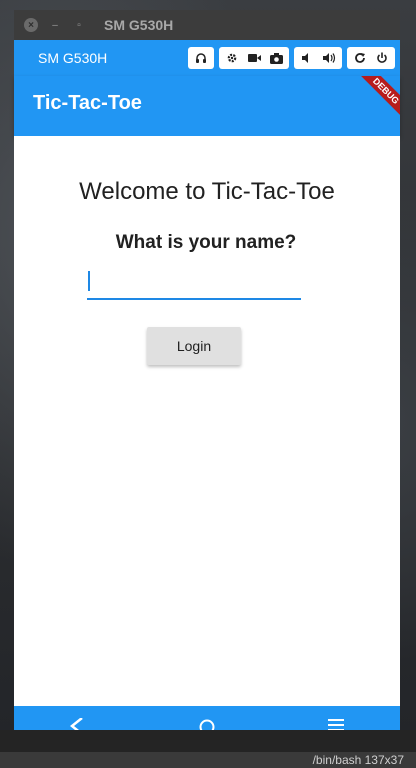 Image resolution: width=416 pixels, height=768 pixels. Describe the element at coordinates (276, 58) in the screenshot. I see `camera-icon` at that location.